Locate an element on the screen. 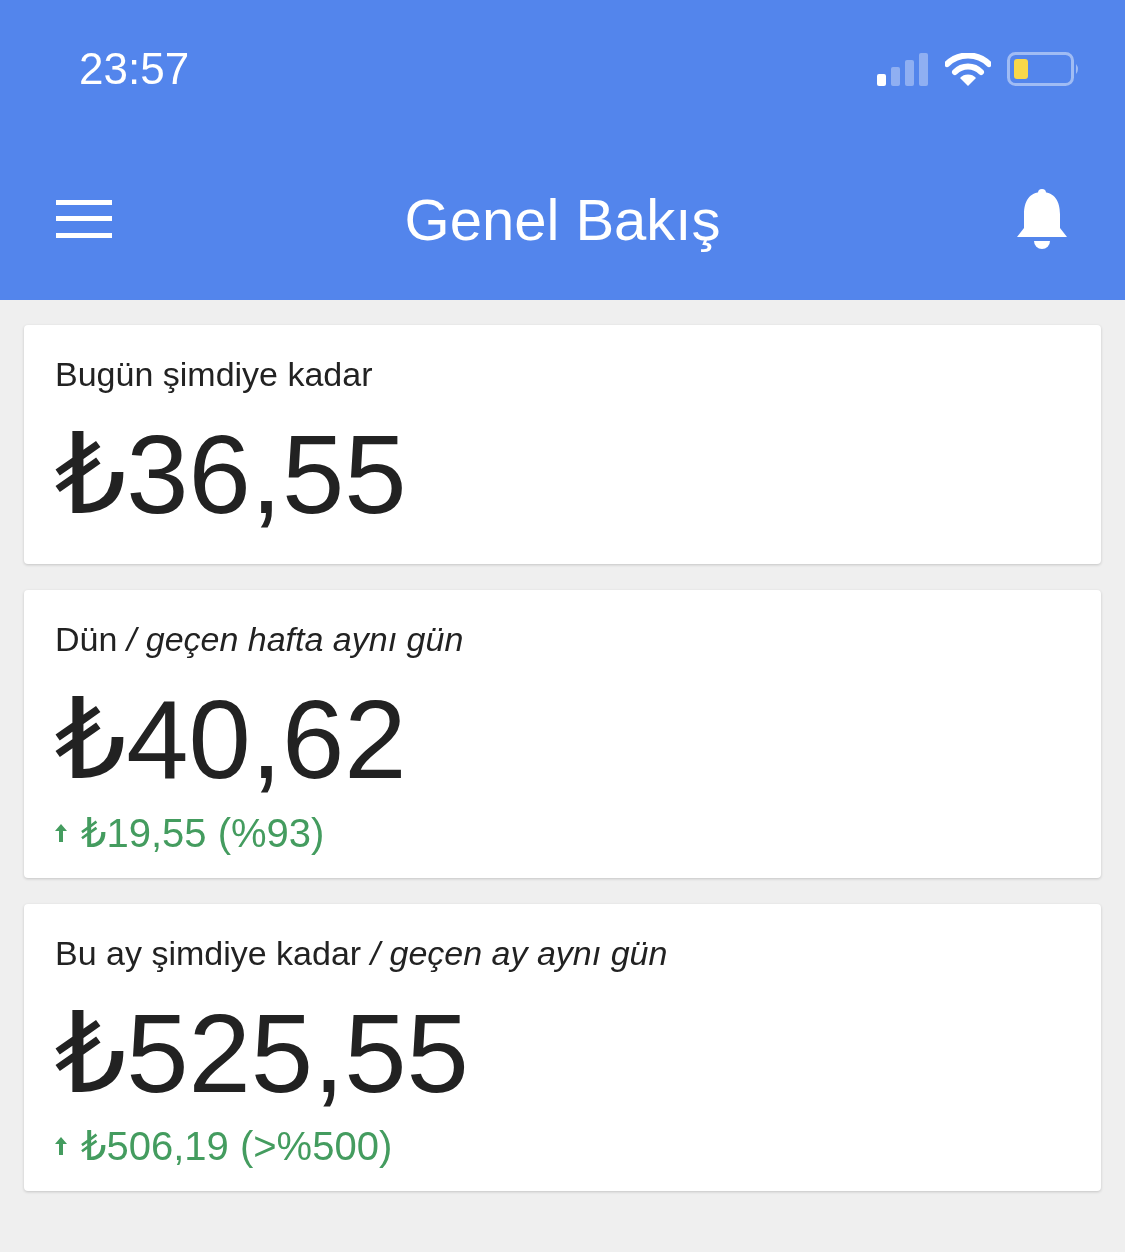  bell-icon is located at coordinates (1042, 219).